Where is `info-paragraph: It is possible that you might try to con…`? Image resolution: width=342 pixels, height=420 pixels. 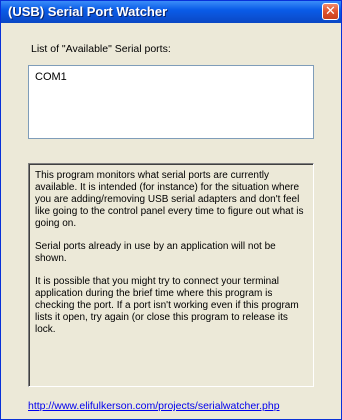 info-paragraph: It is possible that you might try to con… is located at coordinates (167, 305).